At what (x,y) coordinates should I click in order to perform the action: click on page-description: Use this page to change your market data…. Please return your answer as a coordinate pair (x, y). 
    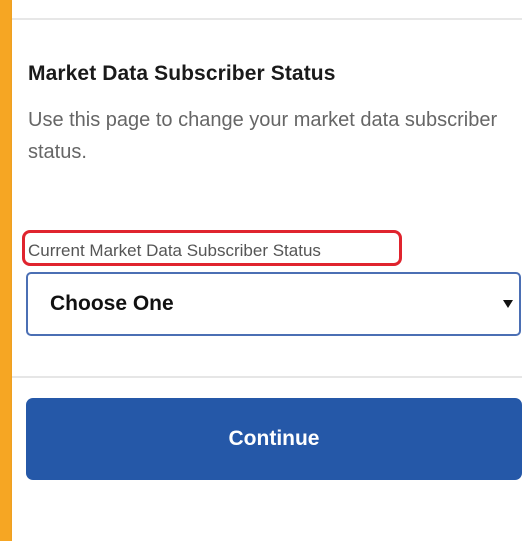
    Looking at the image, I should click on (263, 136).